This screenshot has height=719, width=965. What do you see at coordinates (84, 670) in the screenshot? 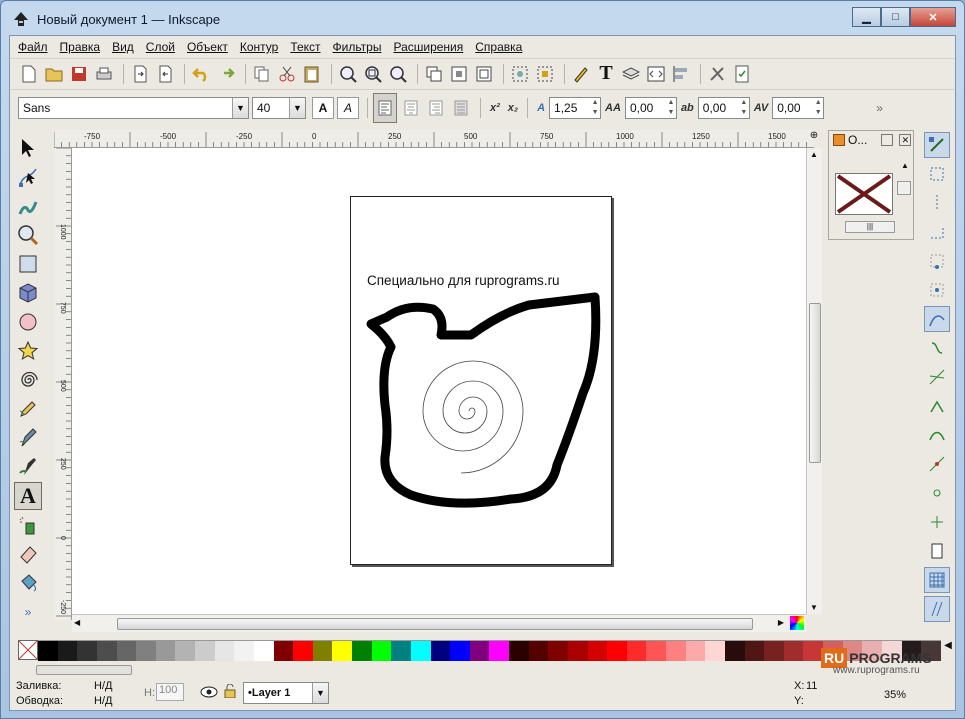
I see `palette-scroll-thumb` at bounding box center [84, 670].